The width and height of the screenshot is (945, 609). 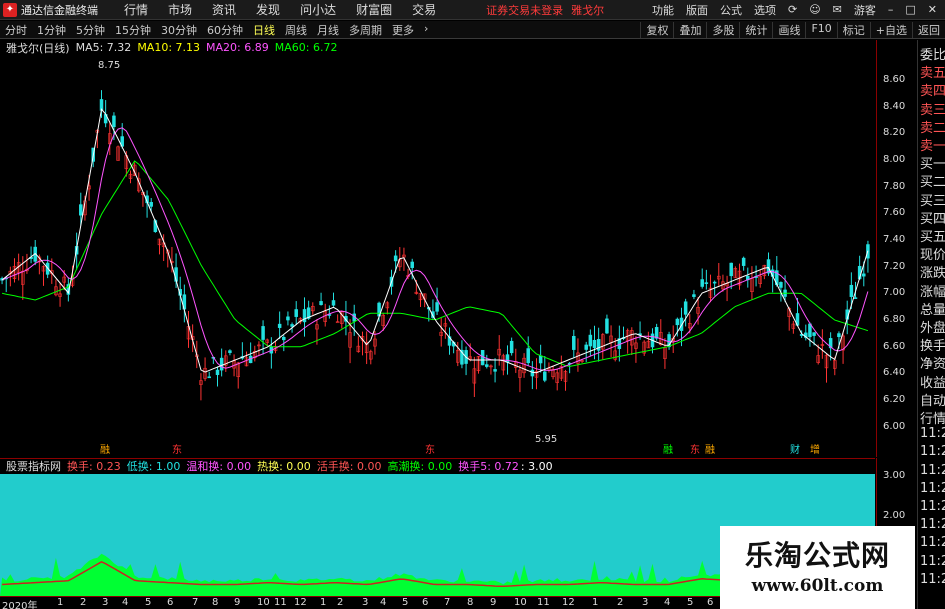 I want to click on tab-5min: 5分钟, so click(x=90, y=30).